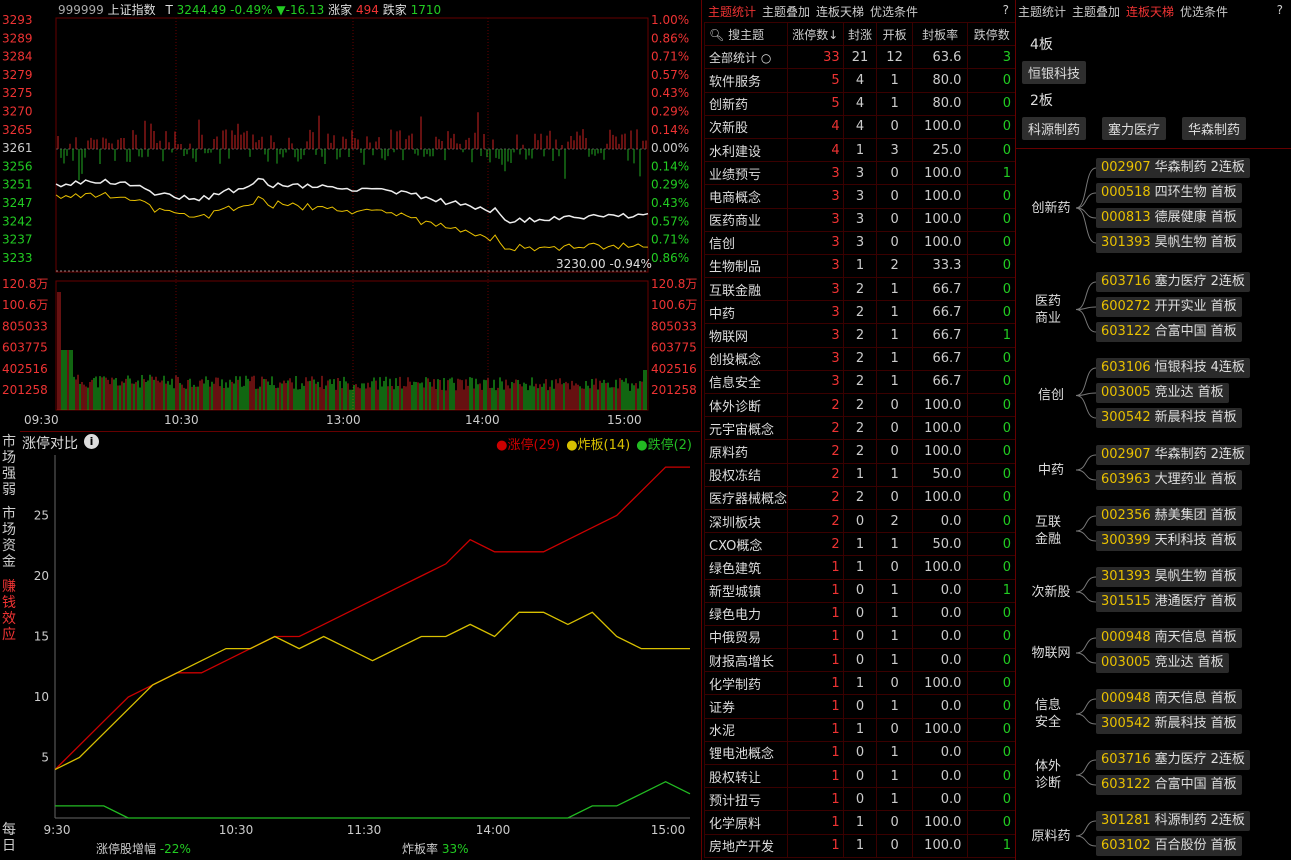  I want to click on stock-tag: 600272 开开实业 首板, so click(1169, 307).